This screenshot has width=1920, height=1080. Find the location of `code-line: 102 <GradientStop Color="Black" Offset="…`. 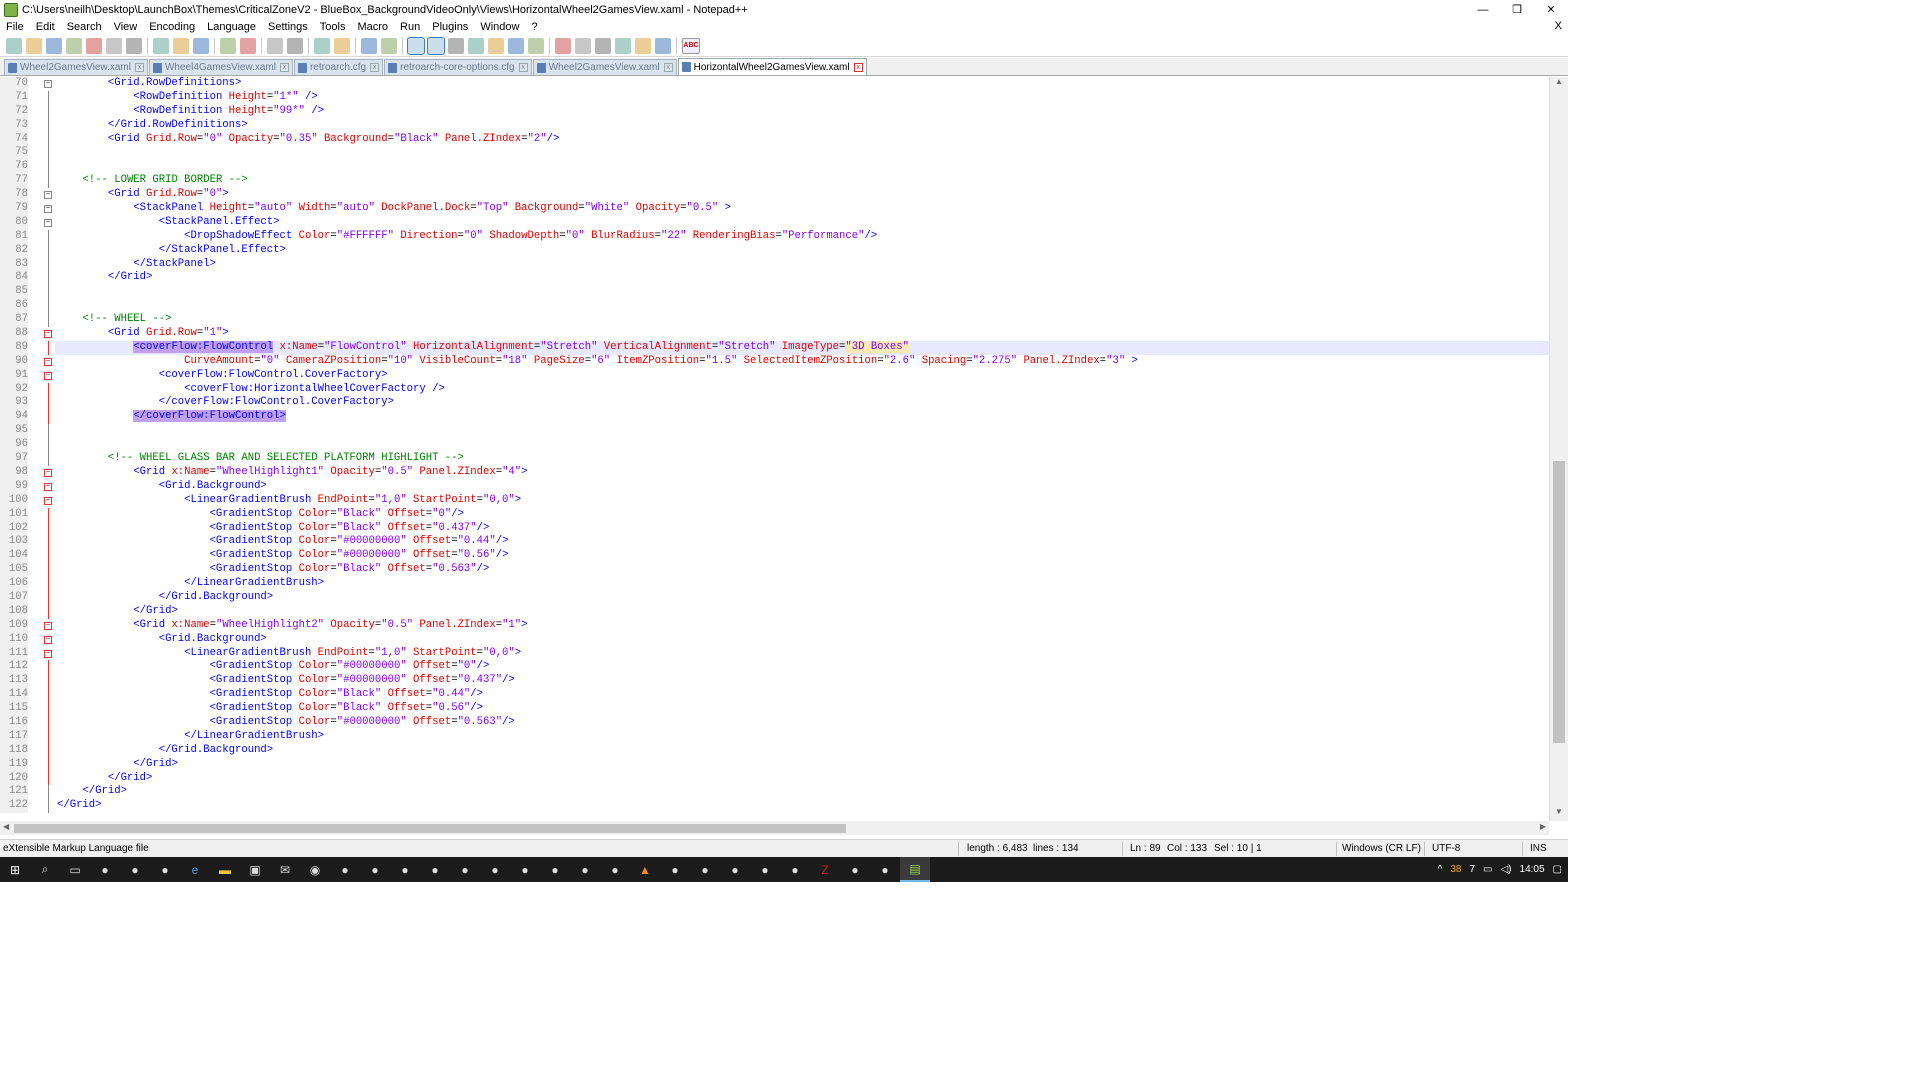

code-line: 102 <GradientStop Color="Black" Offset="… is located at coordinates (774, 528).